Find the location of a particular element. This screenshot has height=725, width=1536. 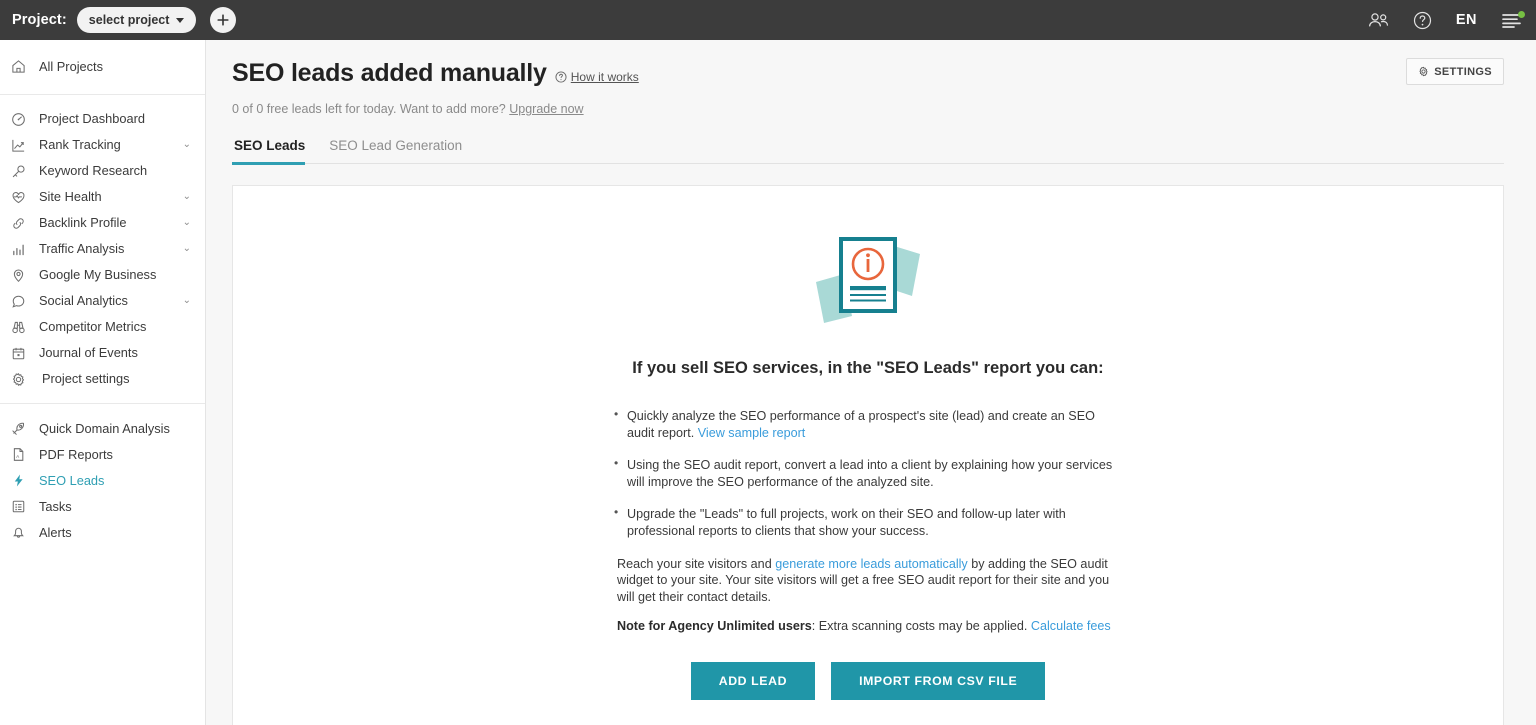

help-circle-icon is located at coordinates (1422, 20).